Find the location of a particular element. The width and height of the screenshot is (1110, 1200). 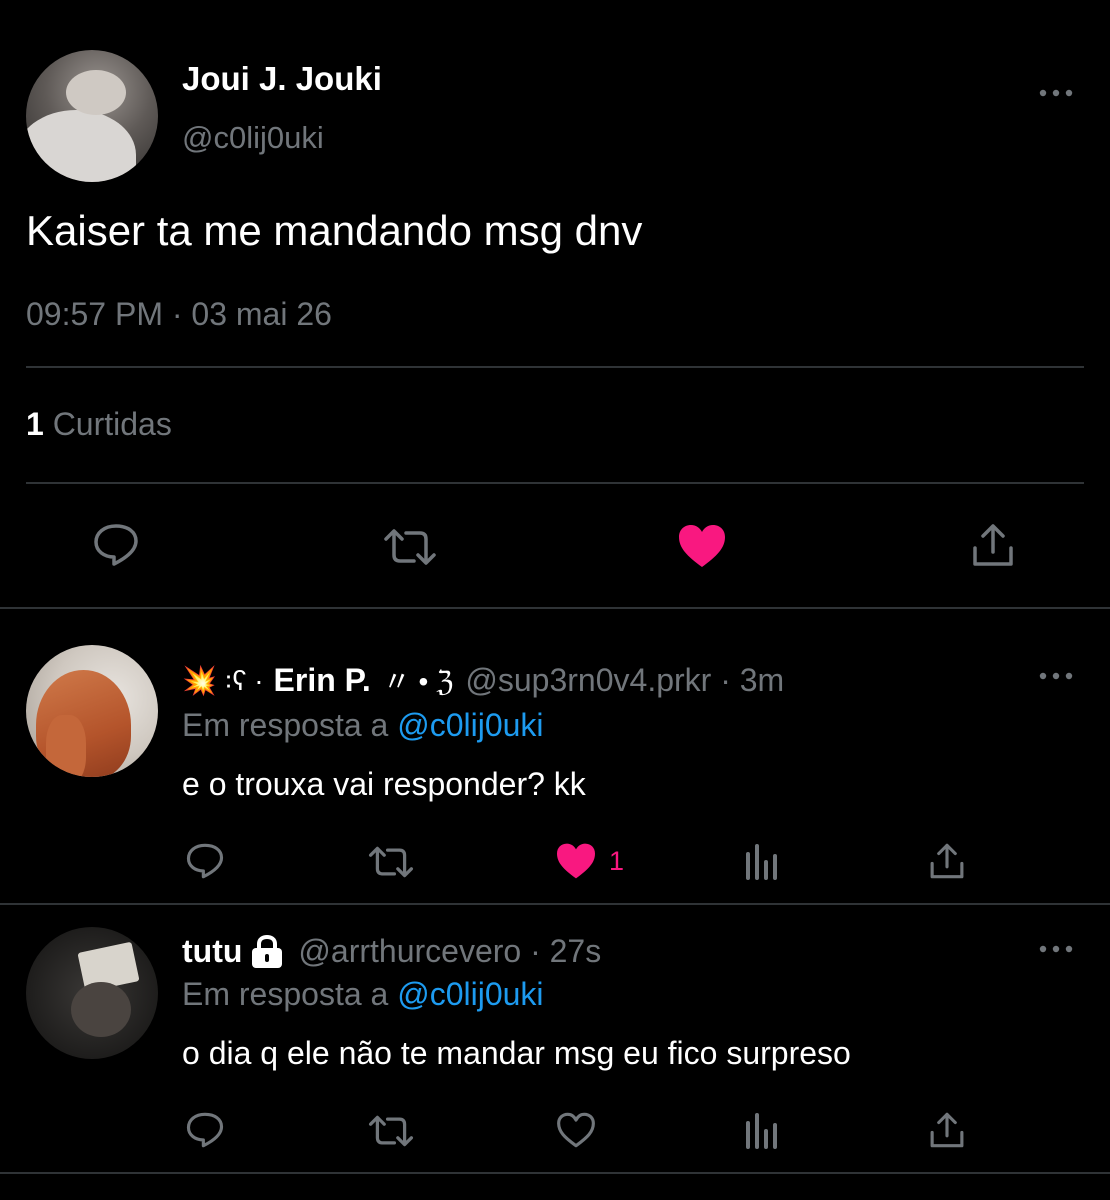

reply-author-name: tutu is located at coordinates (212, 951).